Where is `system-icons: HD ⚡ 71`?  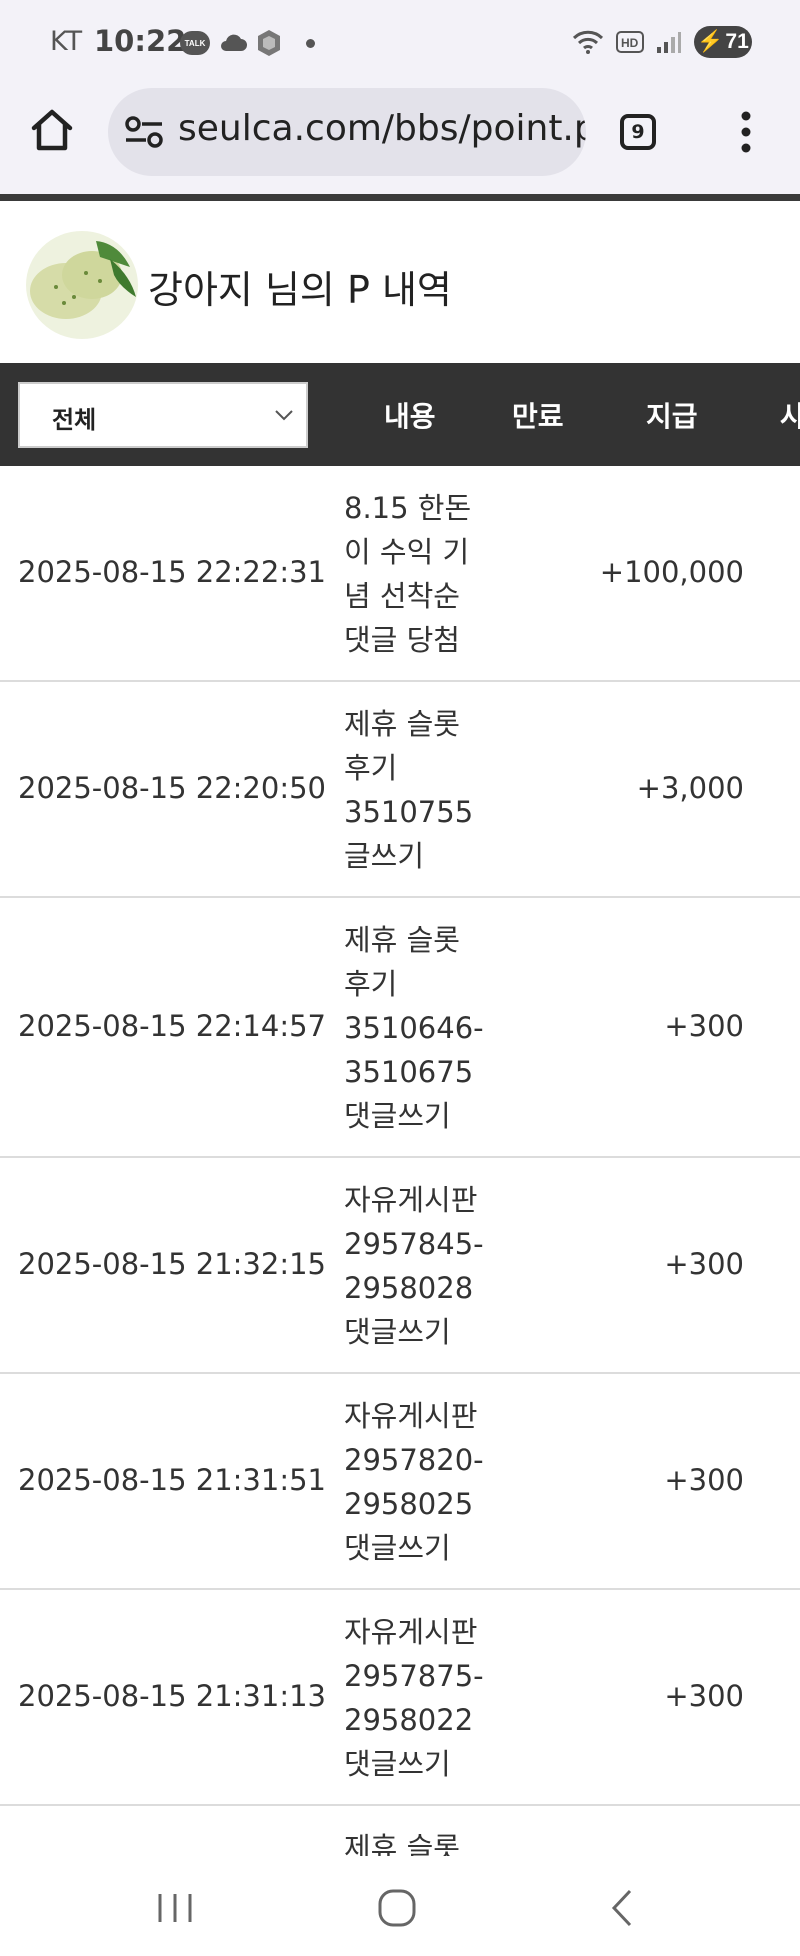
system-icons: HD ⚡ 71 is located at coordinates (662, 42).